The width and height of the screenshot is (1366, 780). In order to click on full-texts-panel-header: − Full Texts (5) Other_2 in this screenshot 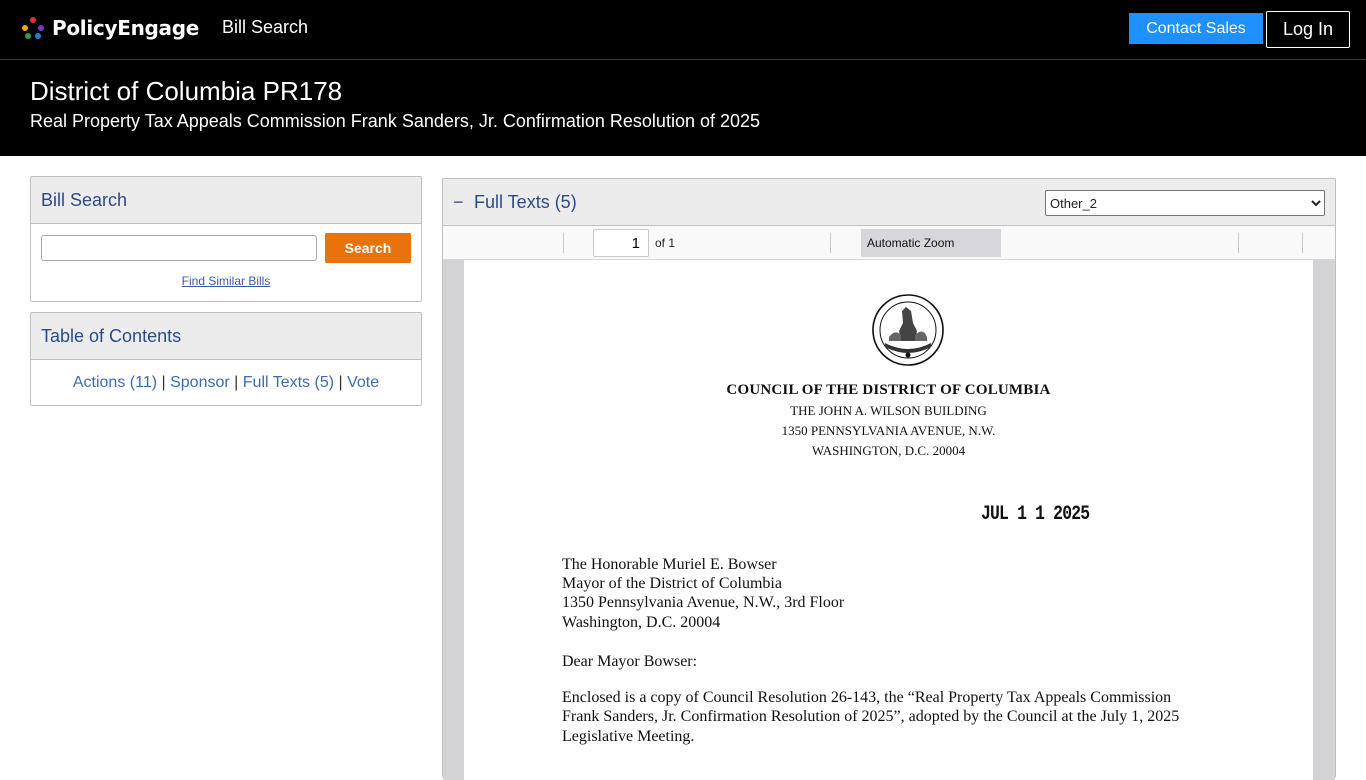, I will do `click(889, 202)`.